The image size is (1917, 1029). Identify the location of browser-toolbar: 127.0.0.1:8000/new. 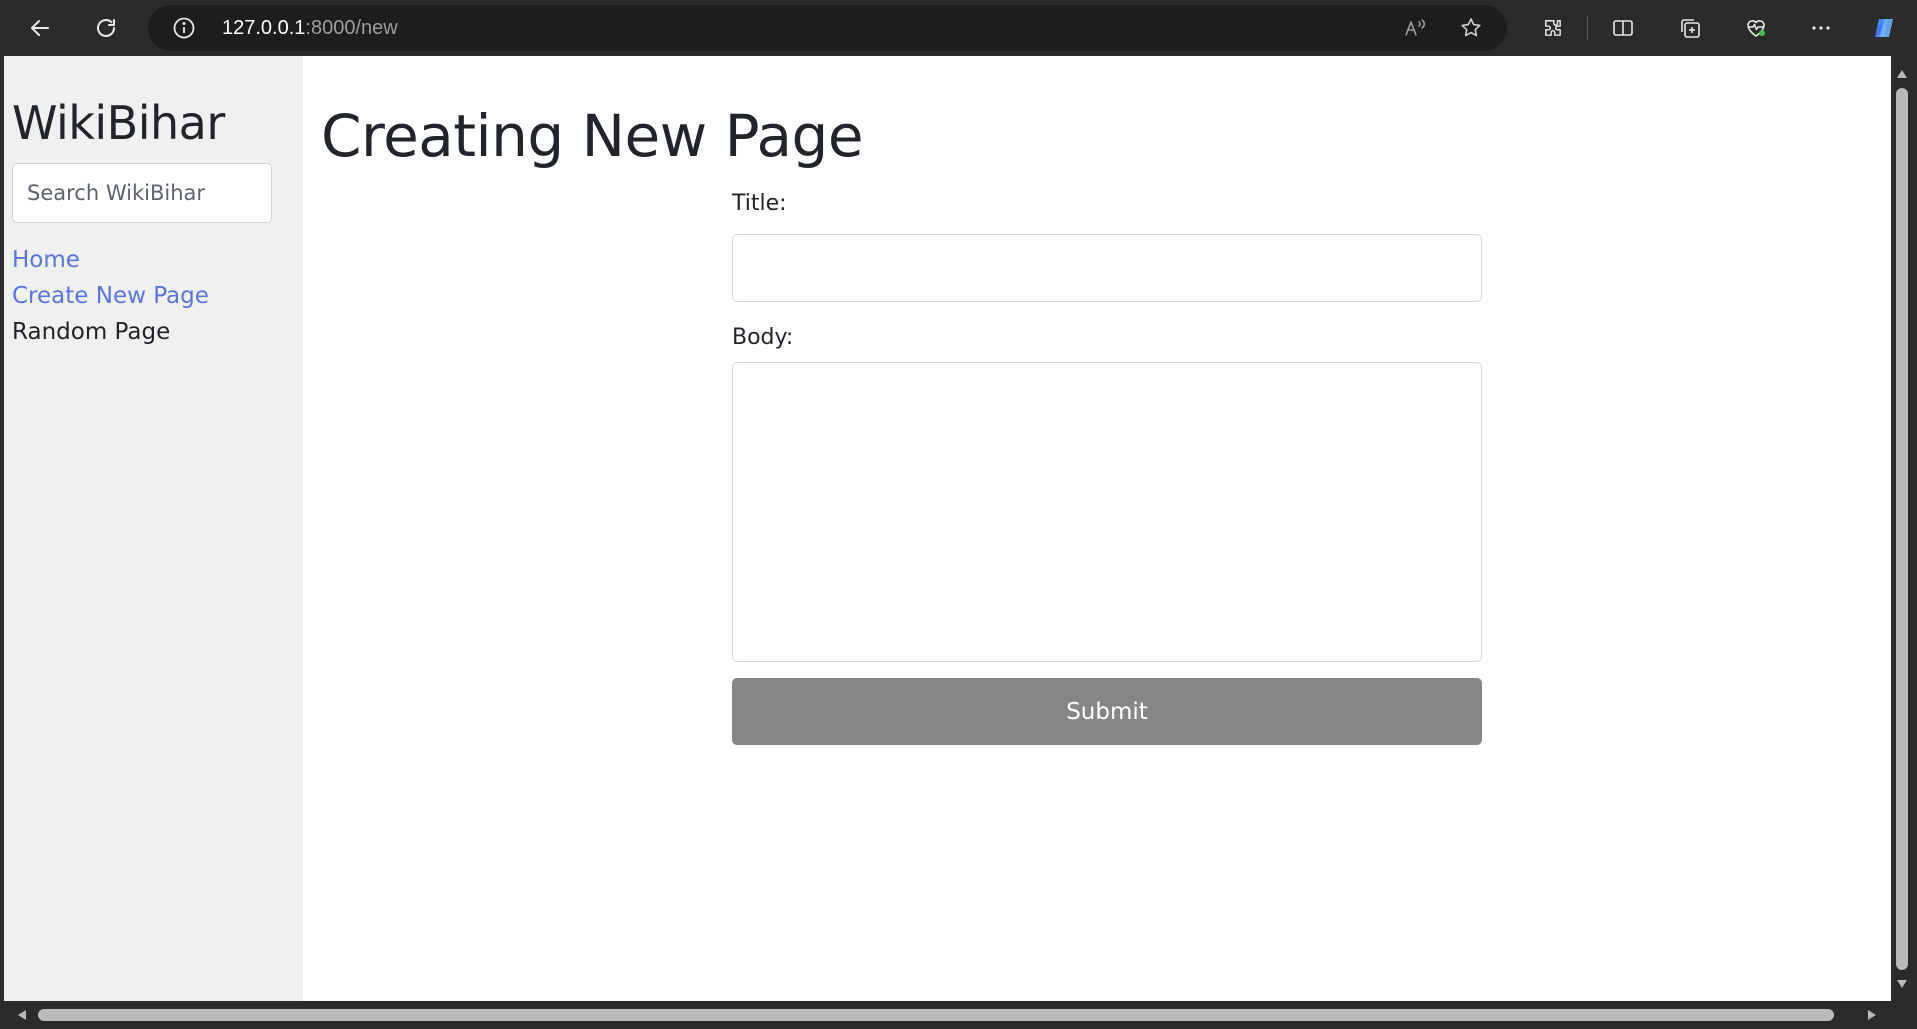
(958, 28).